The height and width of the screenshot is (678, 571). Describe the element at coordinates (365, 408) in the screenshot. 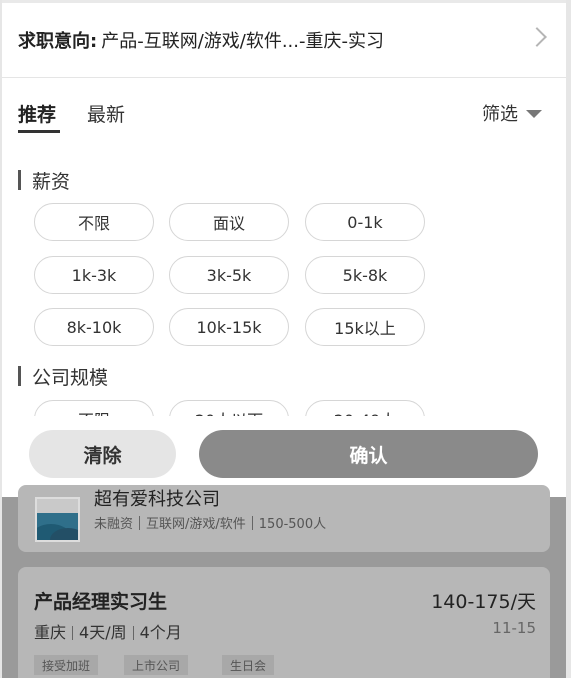

I see `size-chip: 20-49人` at that location.